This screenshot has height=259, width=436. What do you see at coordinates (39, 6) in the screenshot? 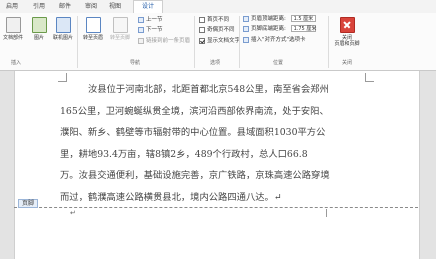
I see `tab-references: 引用` at bounding box center [39, 6].